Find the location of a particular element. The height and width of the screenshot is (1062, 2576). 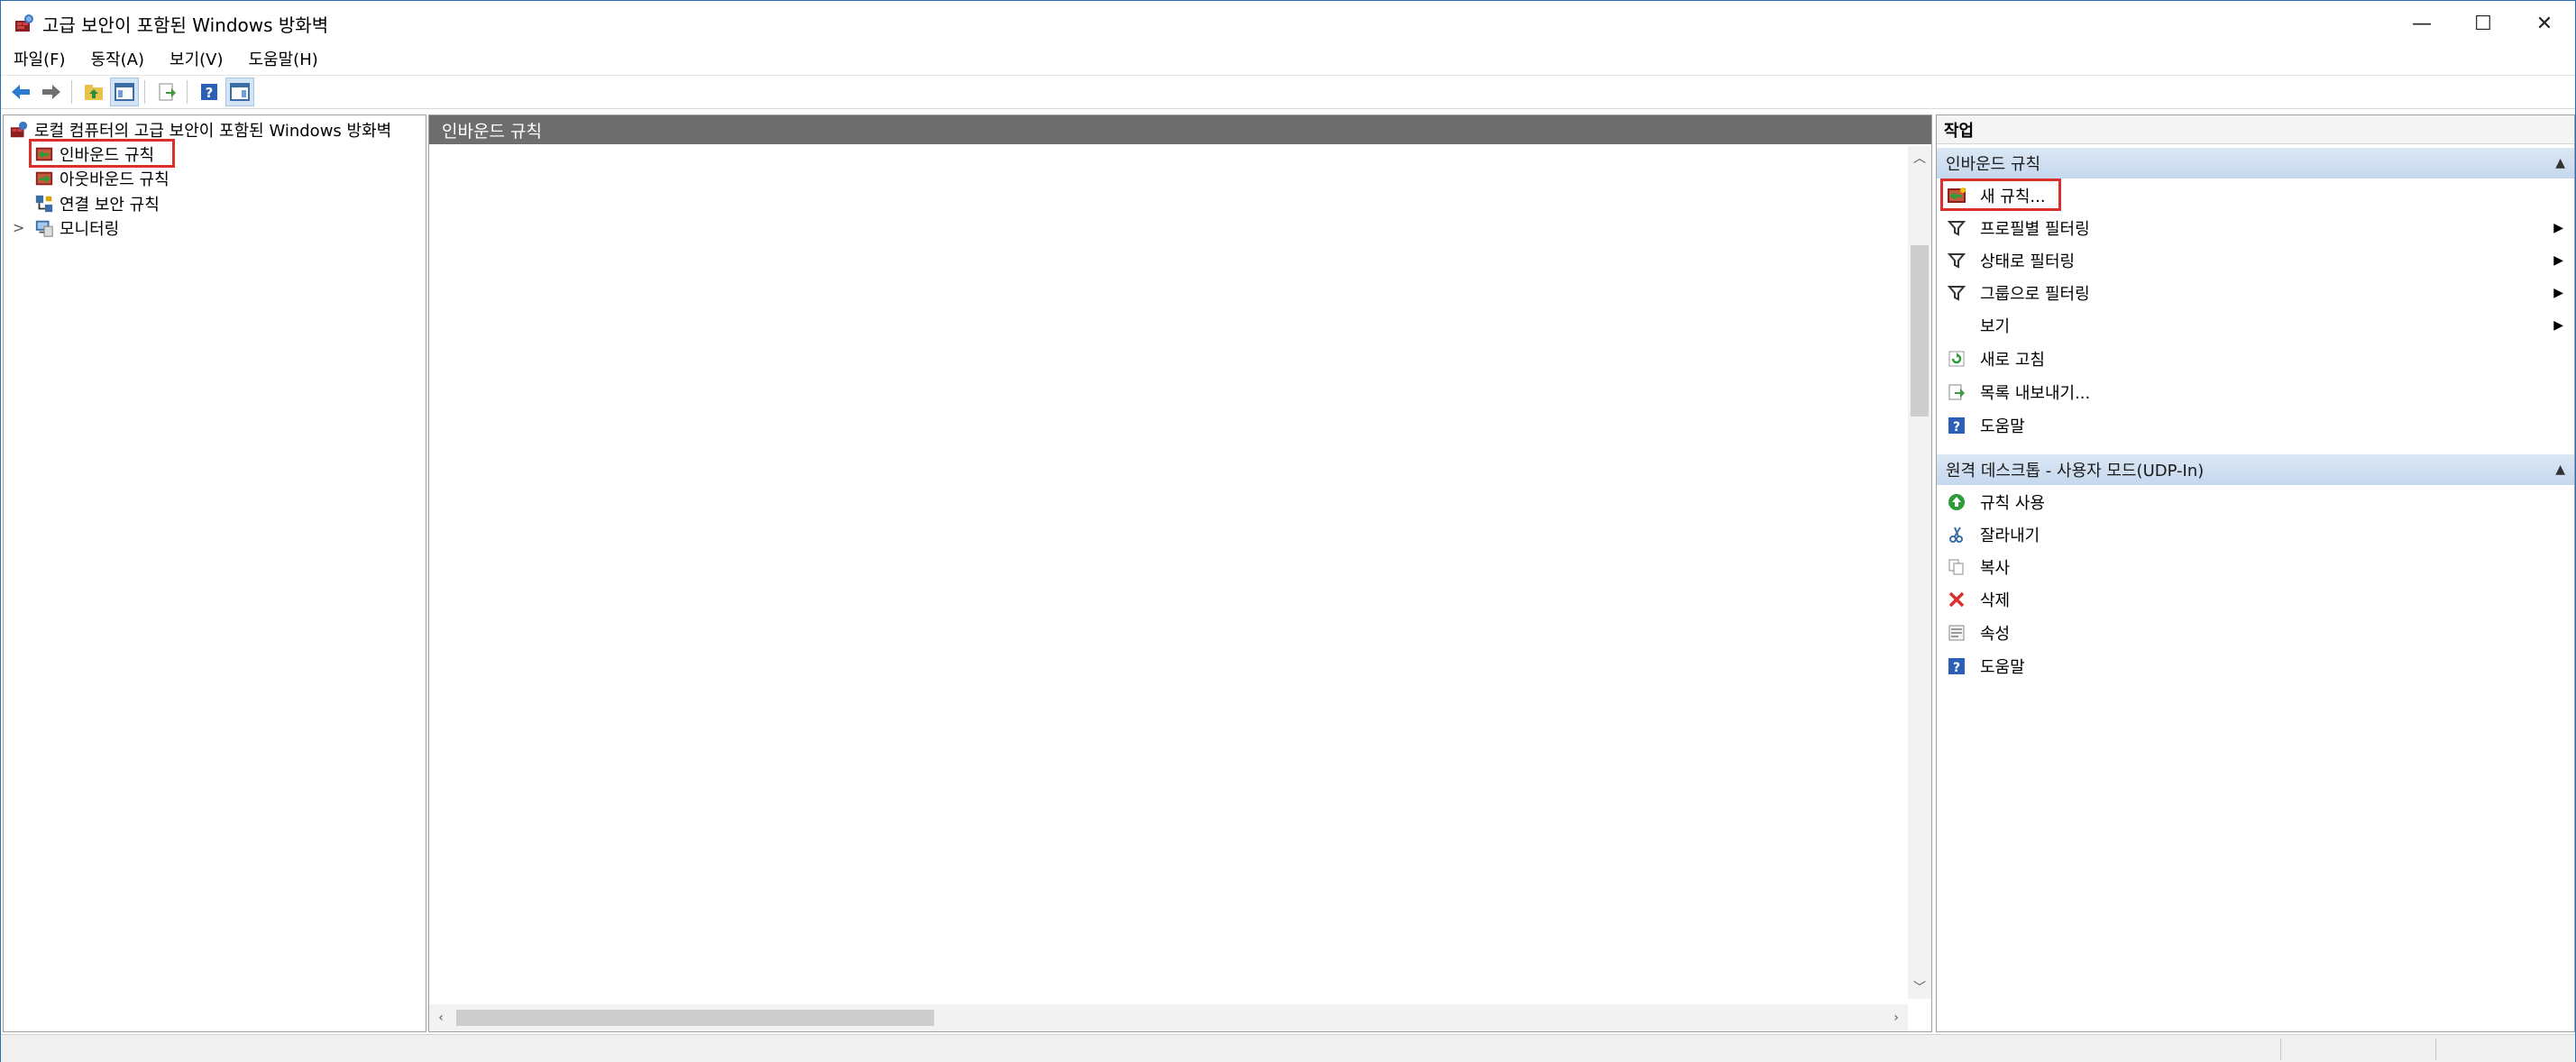

tree-item-outbound-rules: 아웃바운드 규칙 is located at coordinates (102, 178).